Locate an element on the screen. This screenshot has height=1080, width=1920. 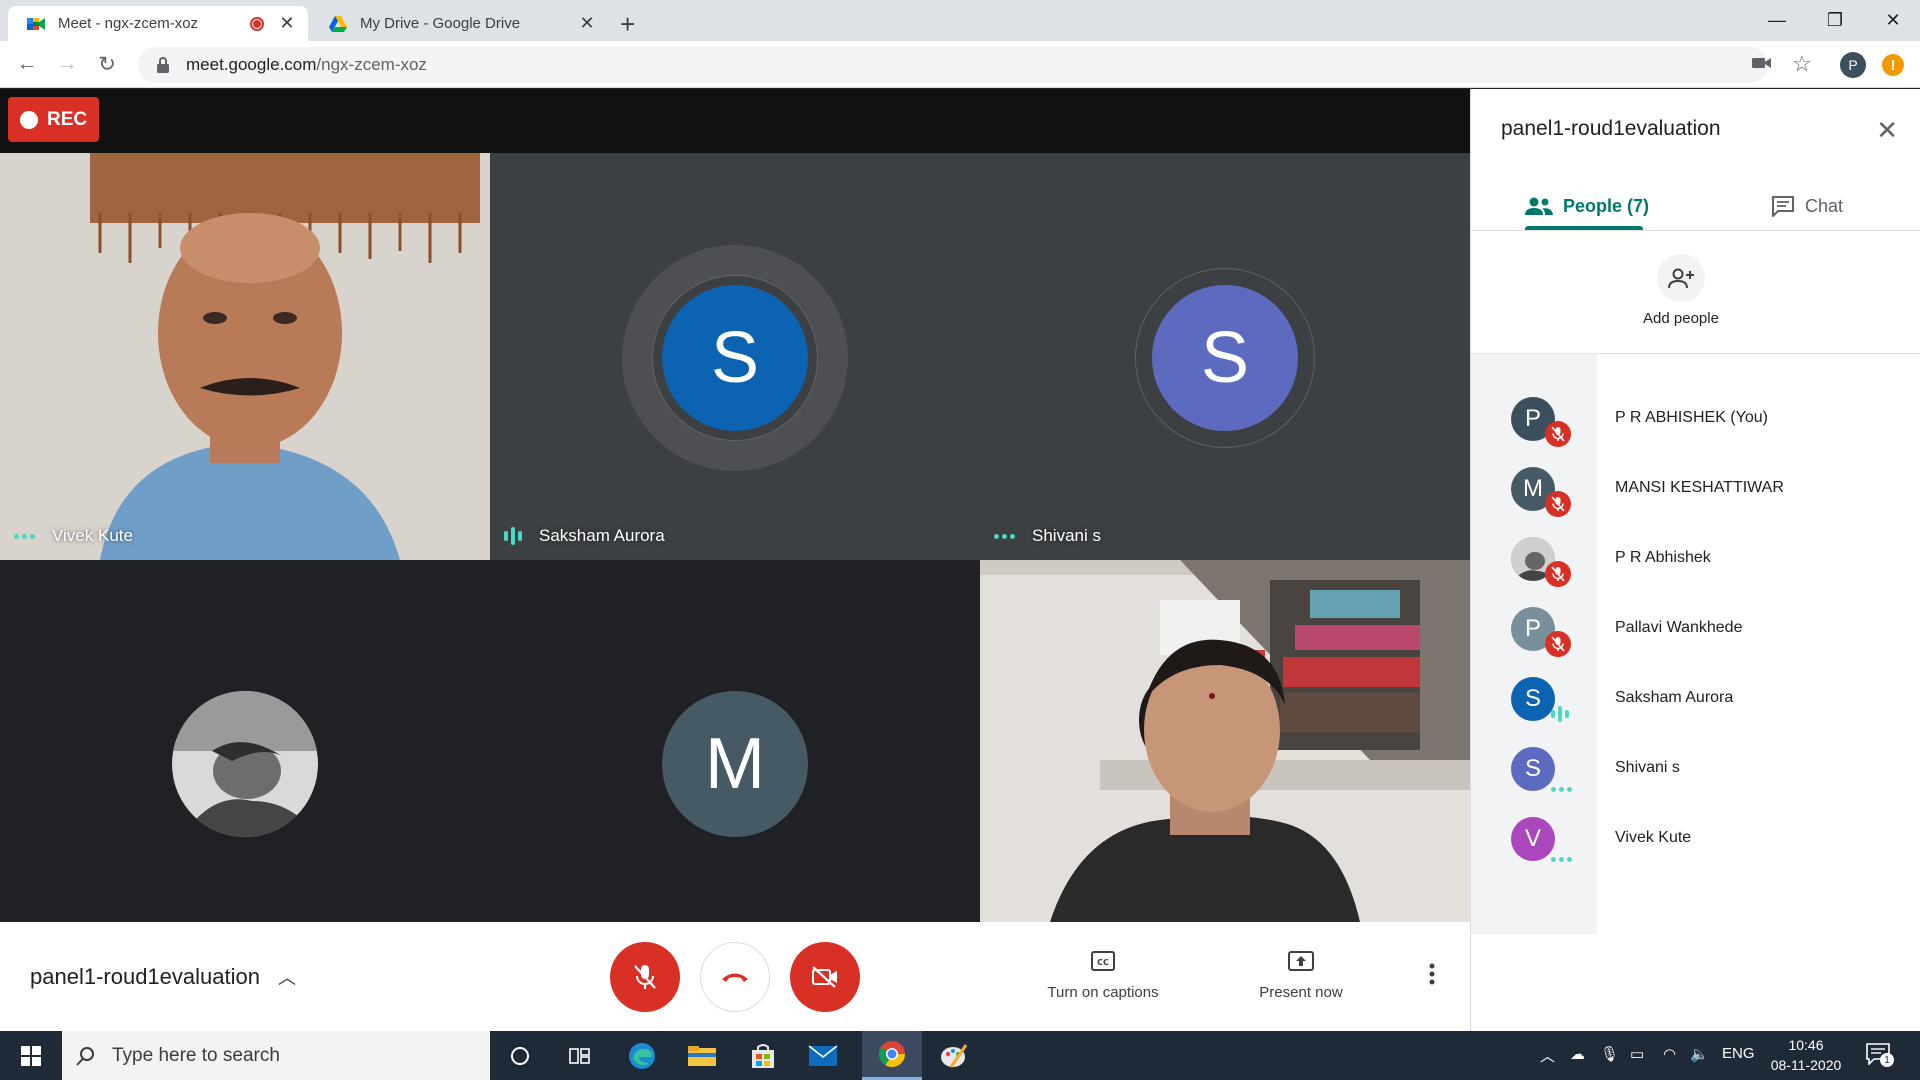
add-person-icon is located at coordinates (1681, 278).